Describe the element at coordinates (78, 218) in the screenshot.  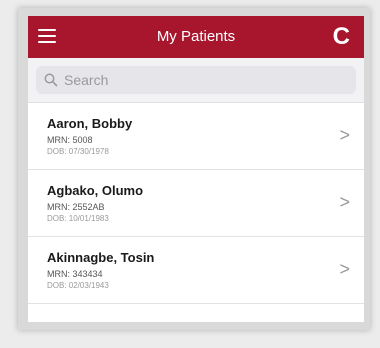
I see `patient-dob: DOB: 10/01/1983` at that location.